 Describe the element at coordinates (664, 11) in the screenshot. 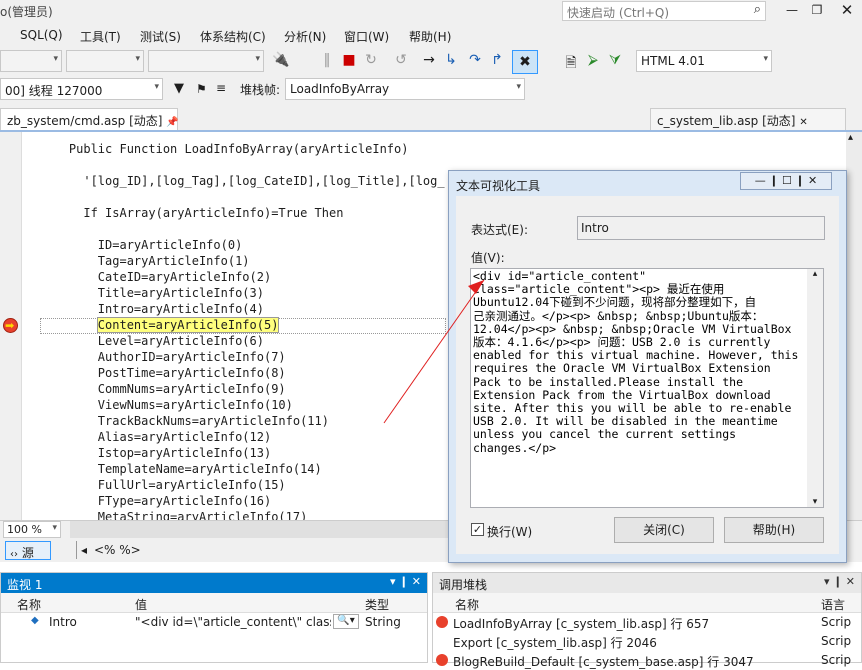

I see `quick-launch-input: 快速启动 (Ctrl+Q) ⌕` at that location.